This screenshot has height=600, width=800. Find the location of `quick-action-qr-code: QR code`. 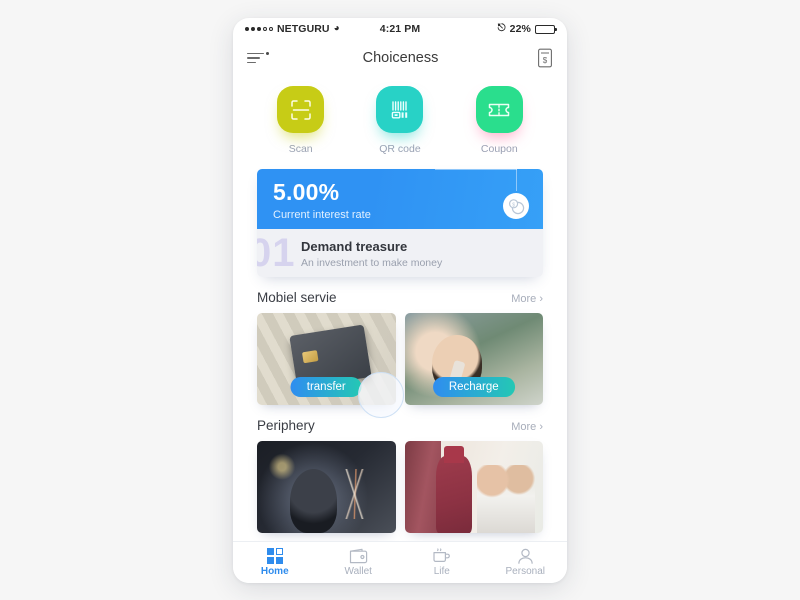

quick-action-qr-code: QR code is located at coordinates (400, 120).